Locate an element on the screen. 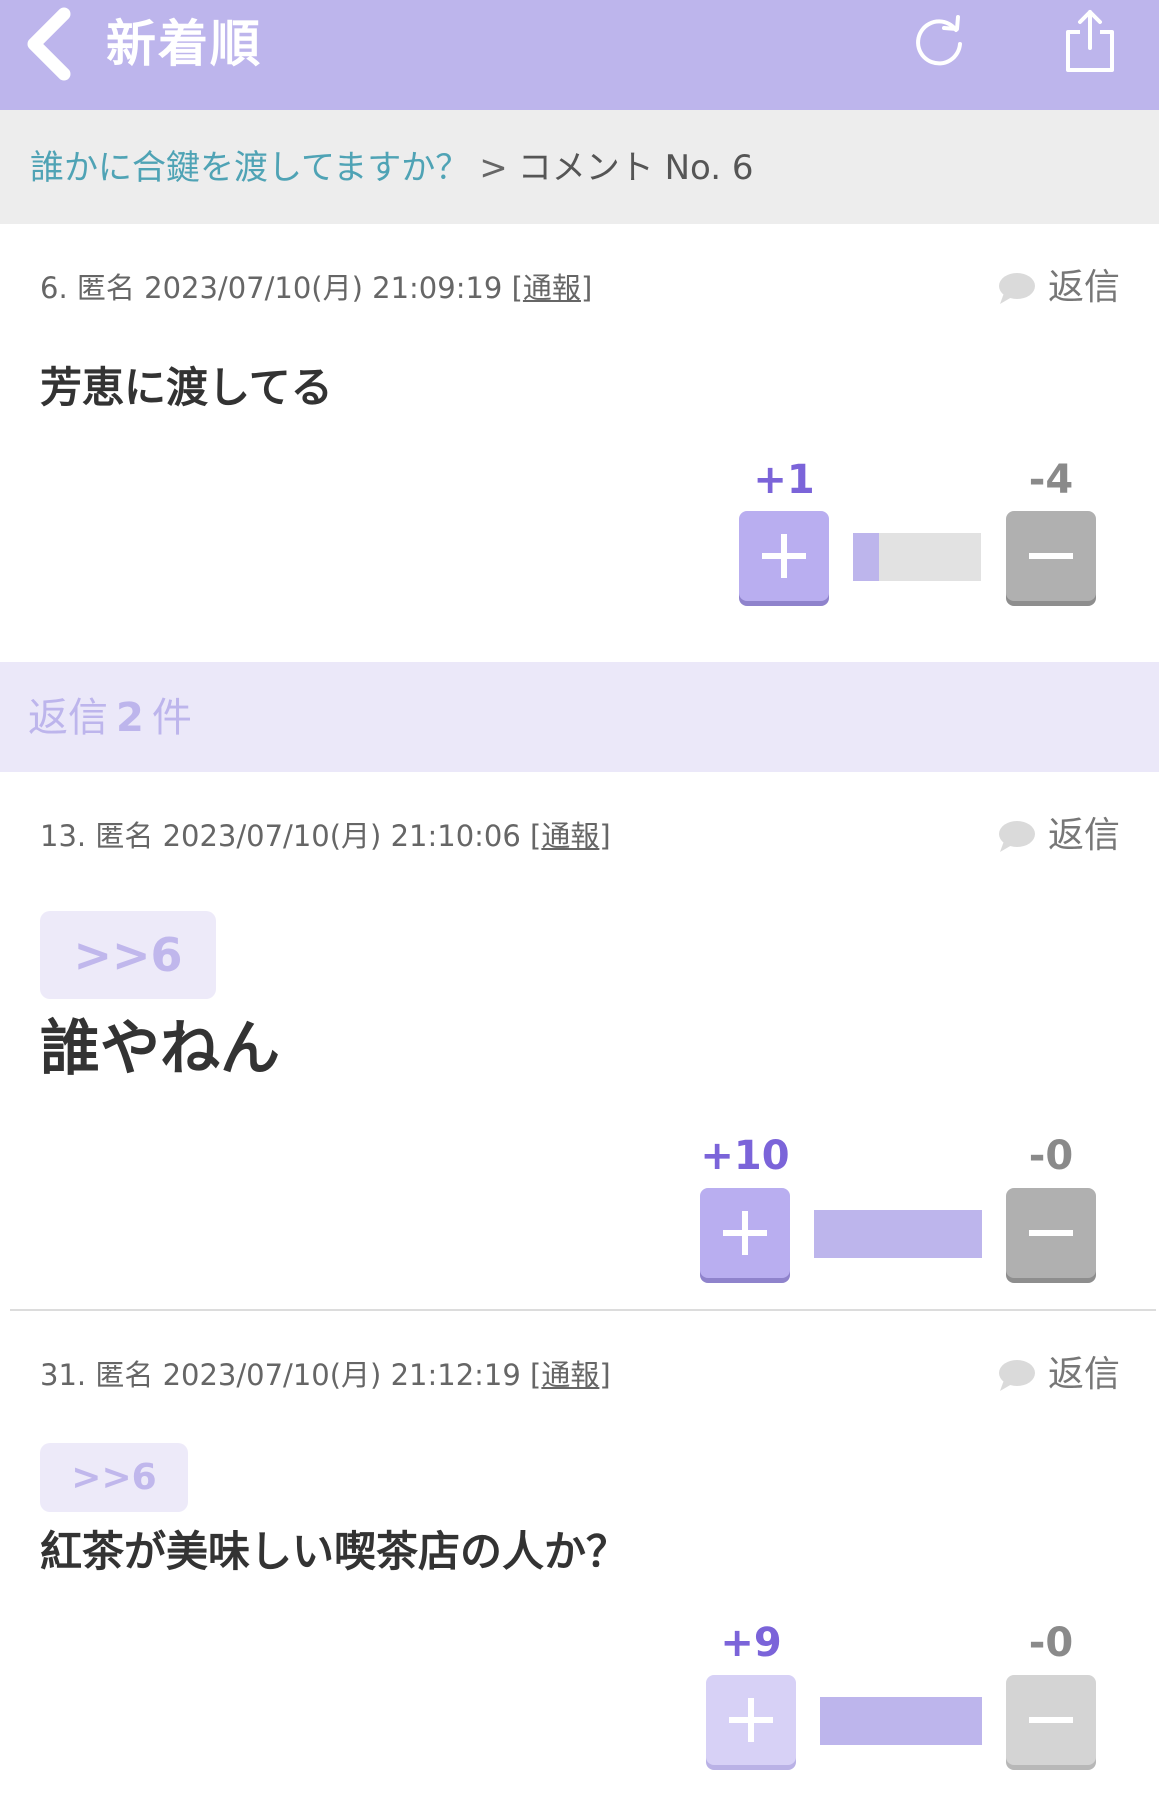 The height and width of the screenshot is (1816, 1159). reply-count-header: 返信 2 件 is located at coordinates (579, 717).